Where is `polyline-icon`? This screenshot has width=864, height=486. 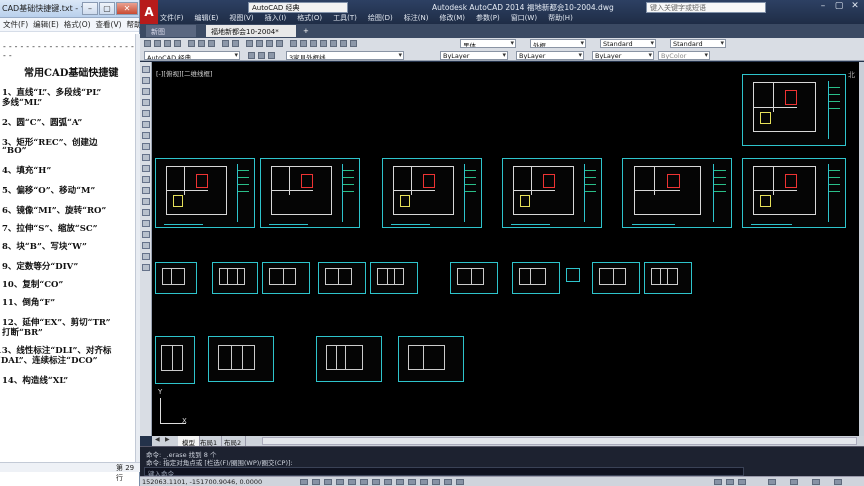 polyline-icon is located at coordinates (146, 91).